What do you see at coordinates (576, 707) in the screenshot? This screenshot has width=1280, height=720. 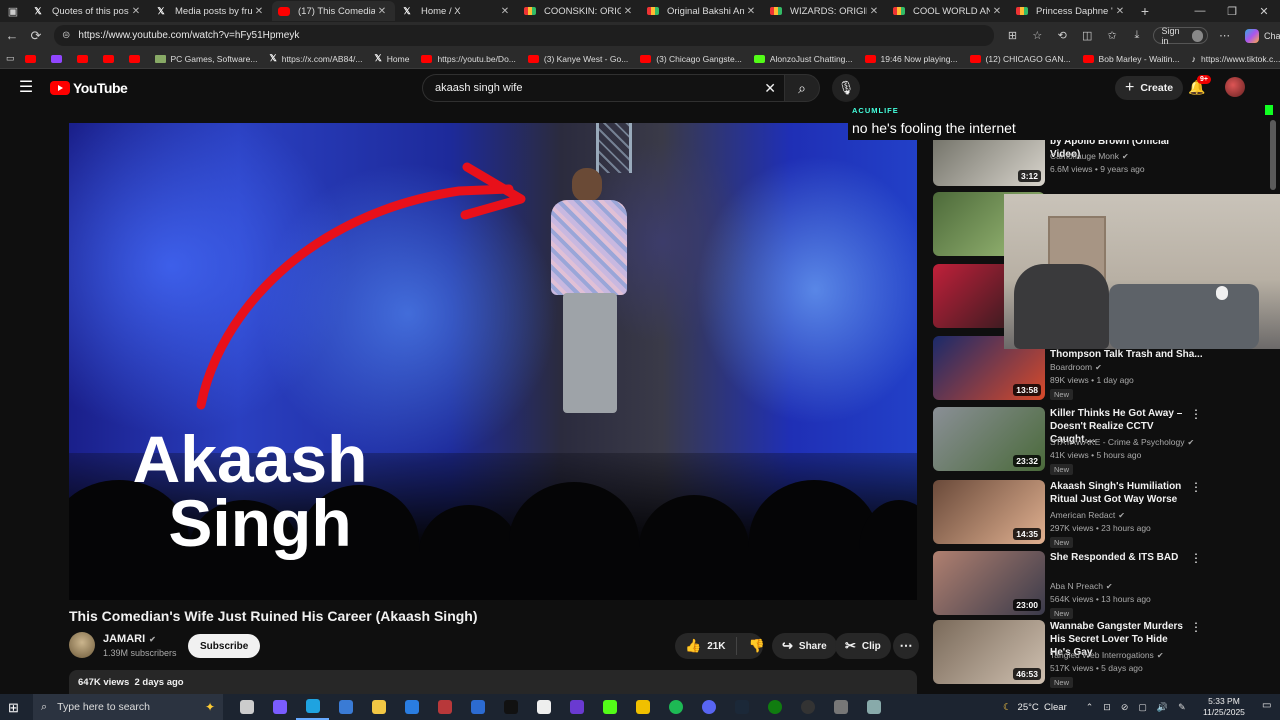 I see `app-purple-icon` at bounding box center [576, 707].